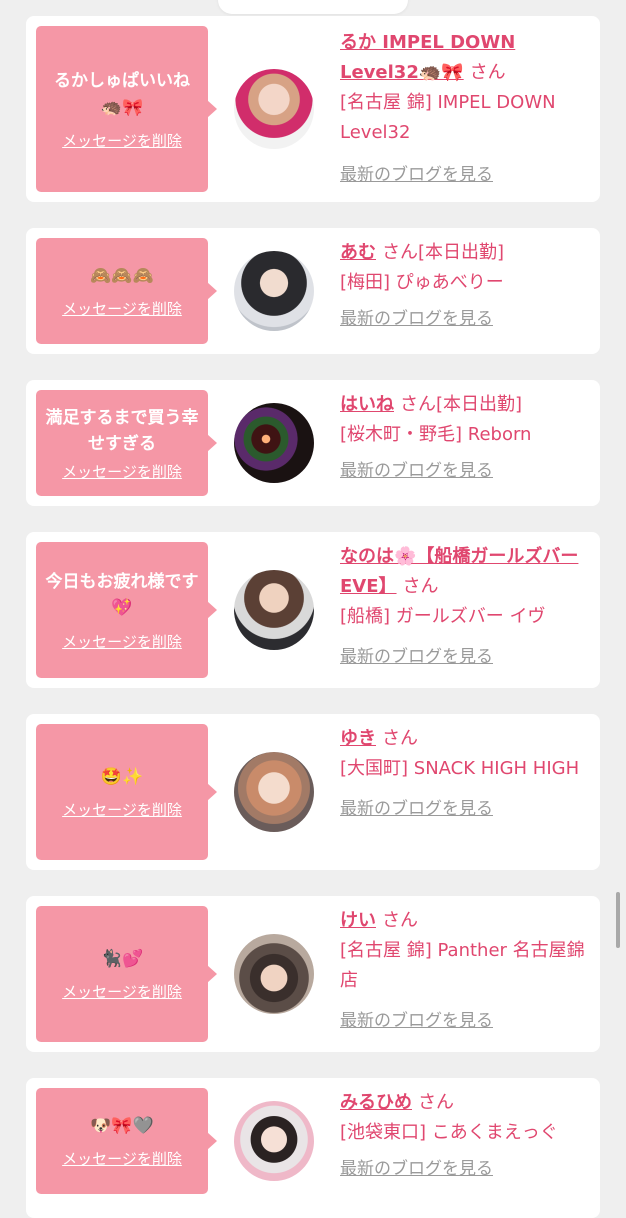 This screenshot has width=626, height=1218. Describe the element at coordinates (122, 80) in the screenshot. I see `message-text: るかしゅぱいいね` at that location.